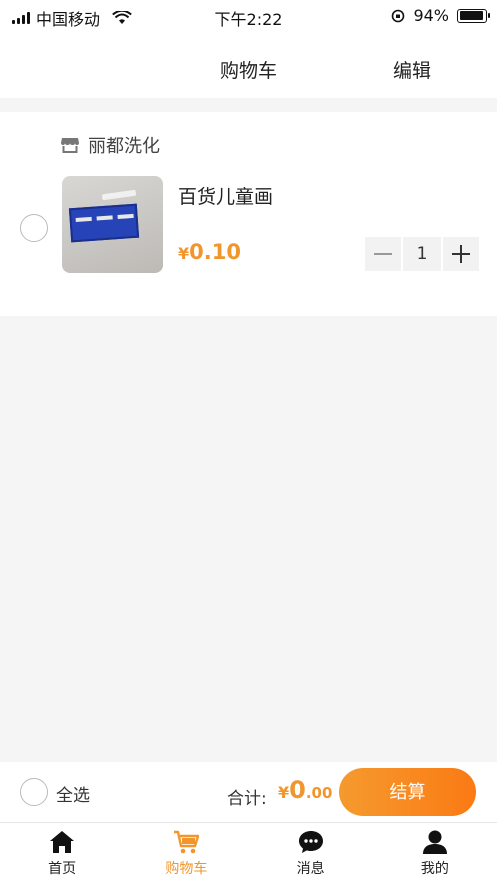 This screenshot has height=883, width=497. What do you see at coordinates (62, 869) in the screenshot?
I see `tab-home-label: 首页` at bounding box center [62, 869].